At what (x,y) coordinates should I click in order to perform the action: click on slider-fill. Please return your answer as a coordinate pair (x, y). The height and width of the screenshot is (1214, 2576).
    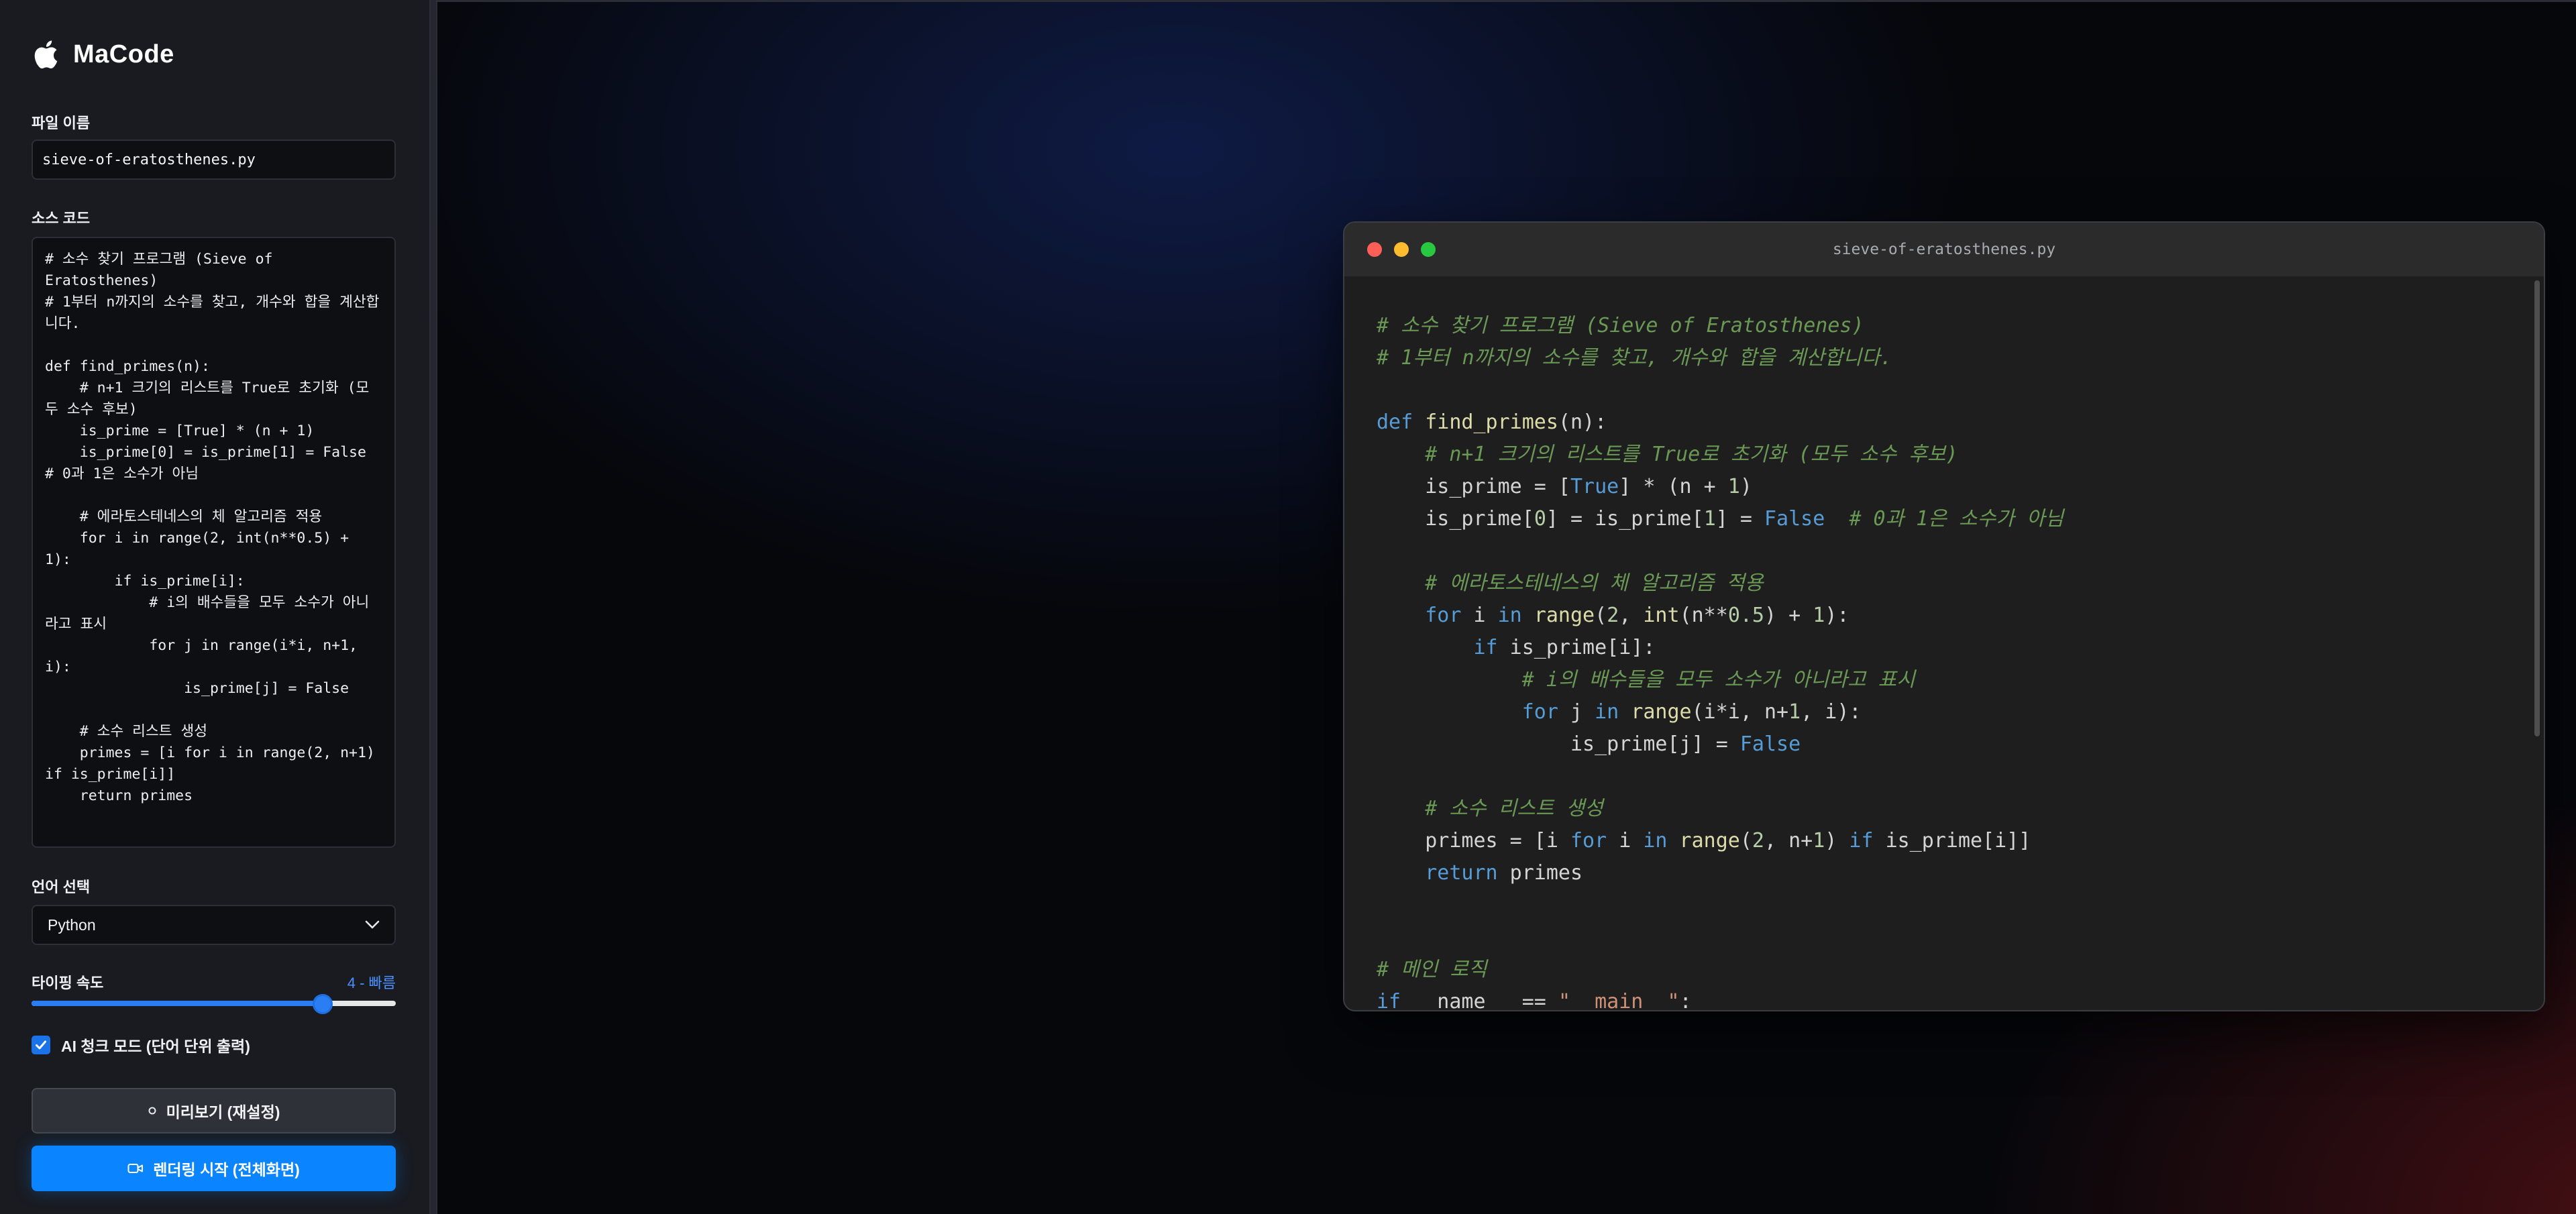
    Looking at the image, I should click on (177, 1003).